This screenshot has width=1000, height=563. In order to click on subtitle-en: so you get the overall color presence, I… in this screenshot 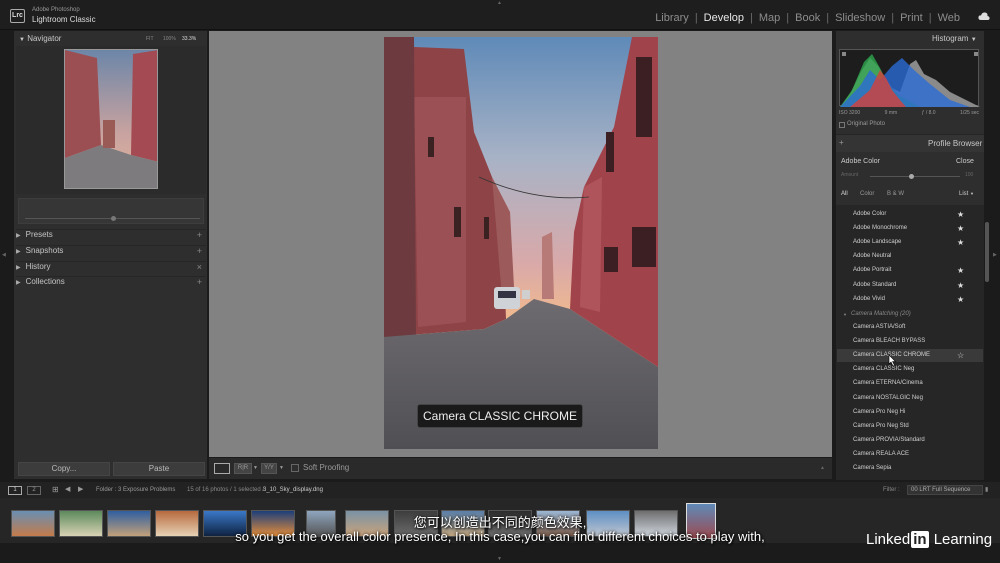, I will do `click(500, 536)`.